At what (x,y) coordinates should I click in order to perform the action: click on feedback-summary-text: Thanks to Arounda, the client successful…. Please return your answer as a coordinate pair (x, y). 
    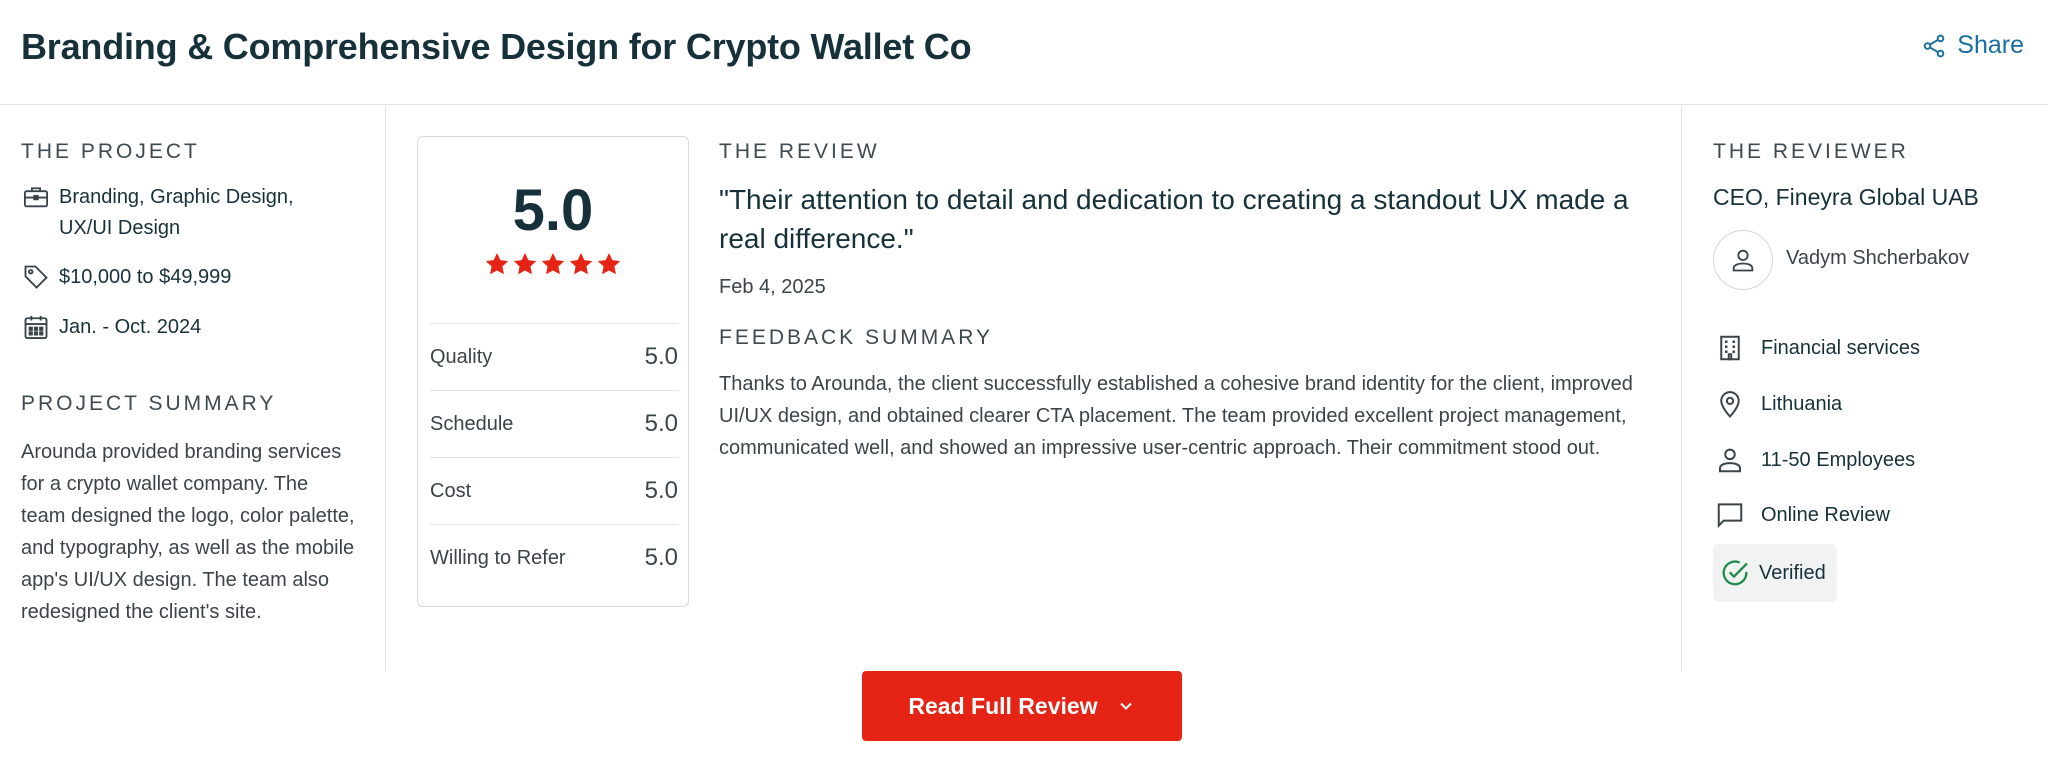
    Looking at the image, I should click on (1176, 416).